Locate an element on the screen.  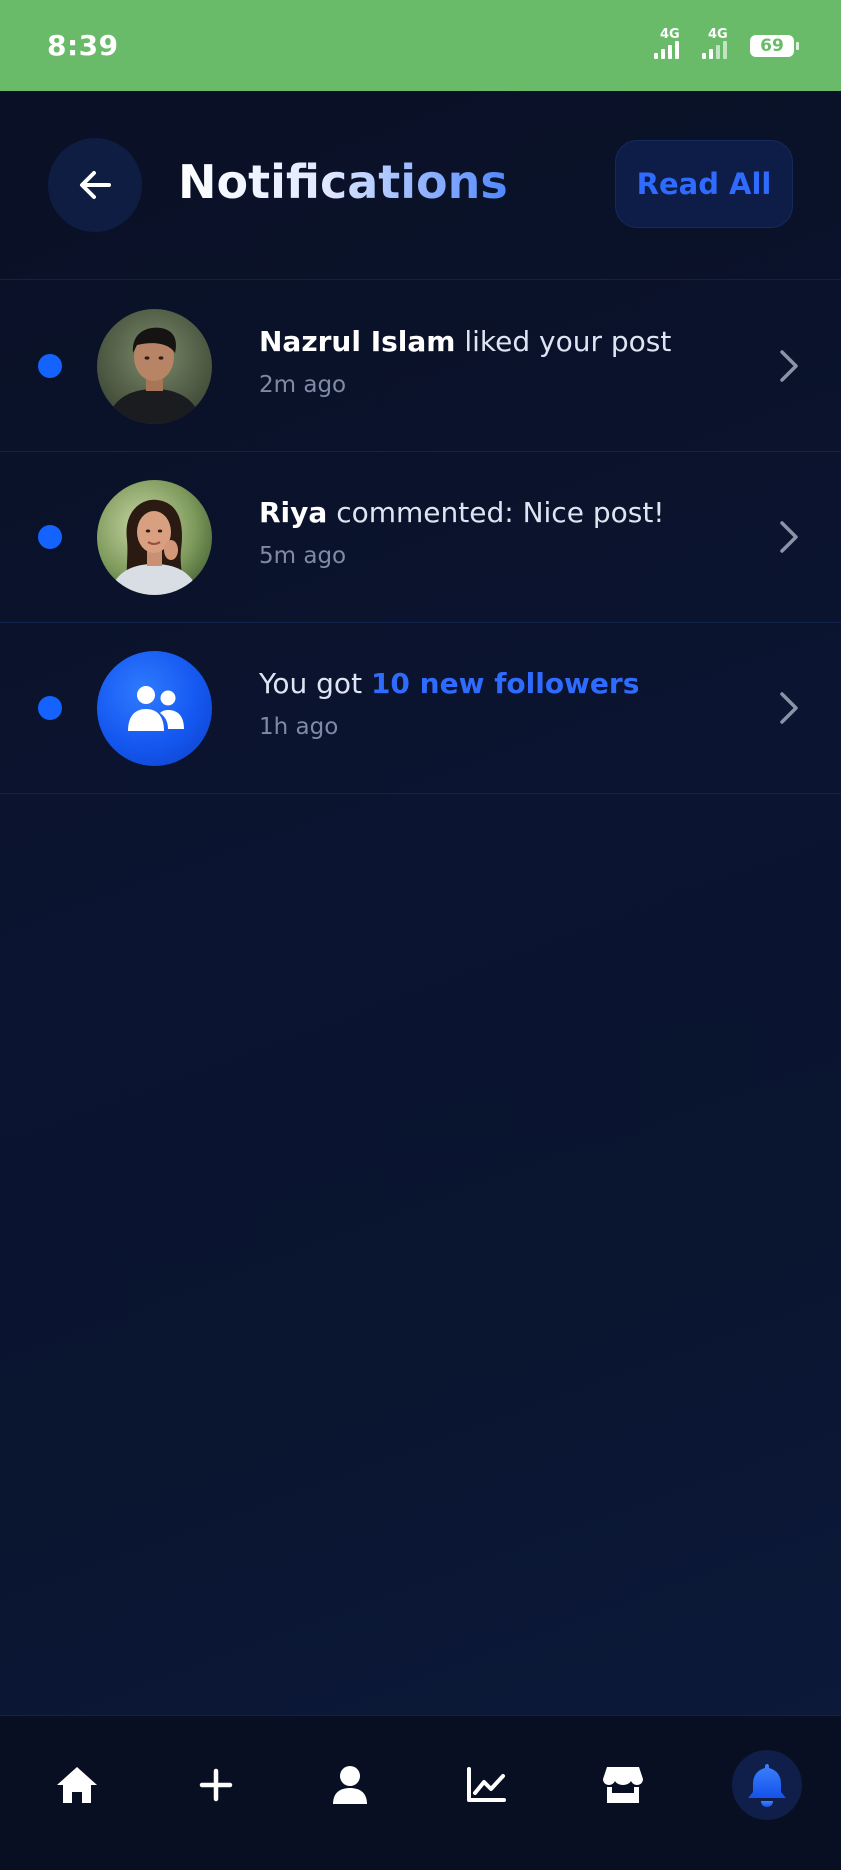
notification-time: 2m ago is located at coordinates (303, 385).